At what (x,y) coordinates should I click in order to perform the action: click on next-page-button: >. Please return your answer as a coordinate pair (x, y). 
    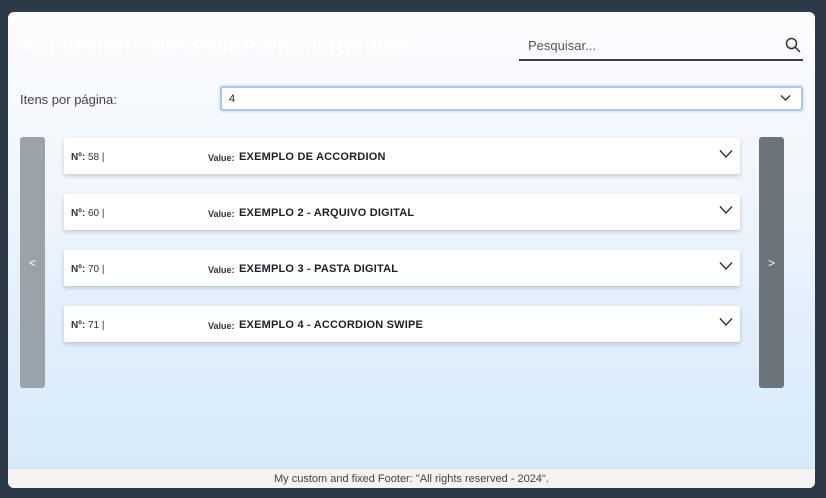
    Looking at the image, I should click on (771, 262).